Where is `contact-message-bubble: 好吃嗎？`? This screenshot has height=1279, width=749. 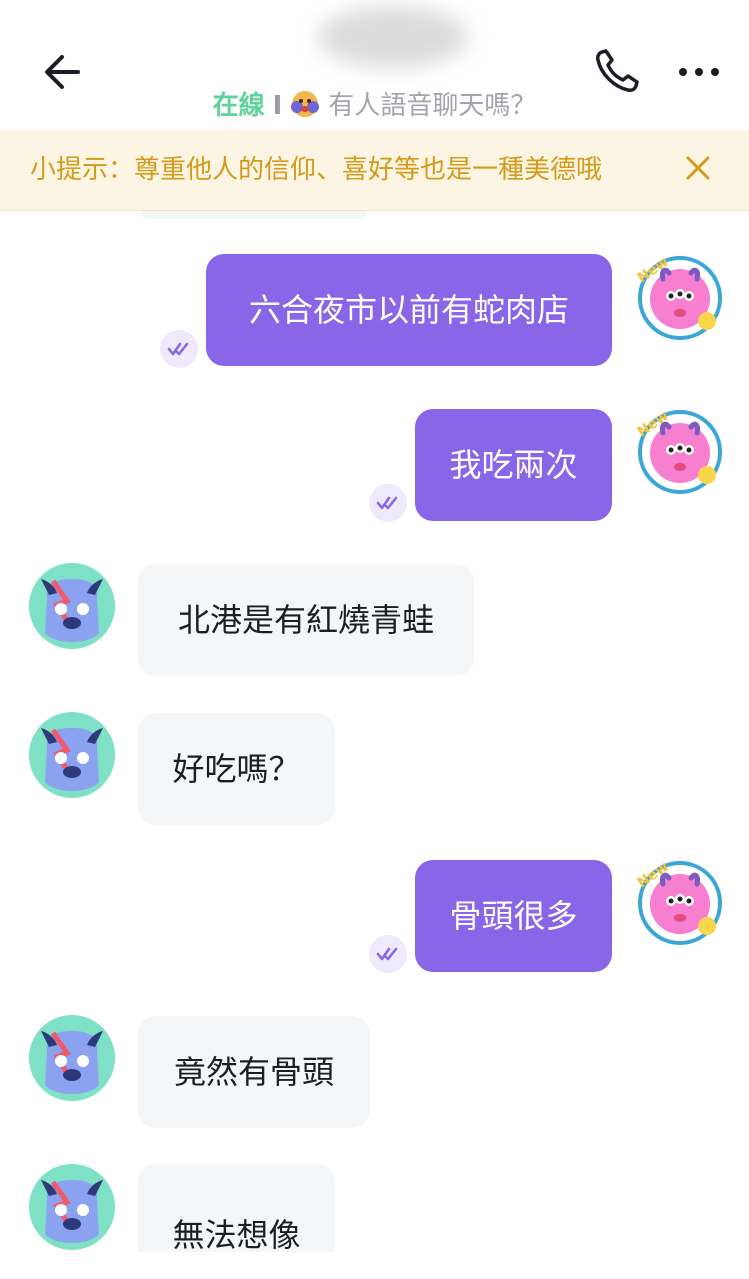
contact-message-bubble: 好吃嗎？ is located at coordinates (236, 769).